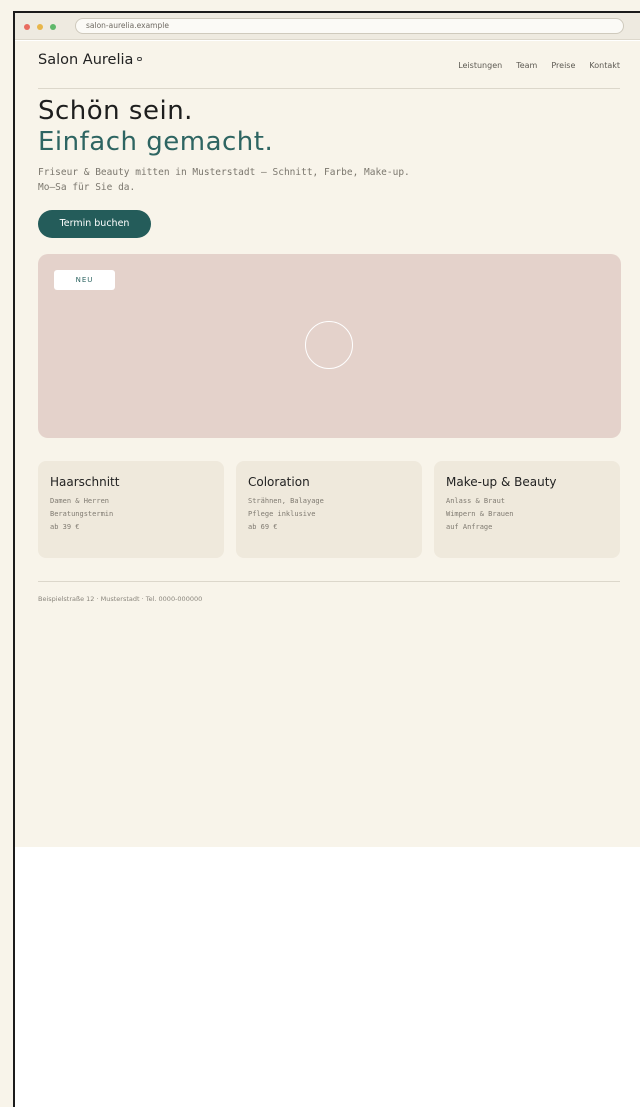 The image size is (640, 1107). Describe the element at coordinates (82, 514) in the screenshot. I see `service-detail: Beratungstermin` at that location.